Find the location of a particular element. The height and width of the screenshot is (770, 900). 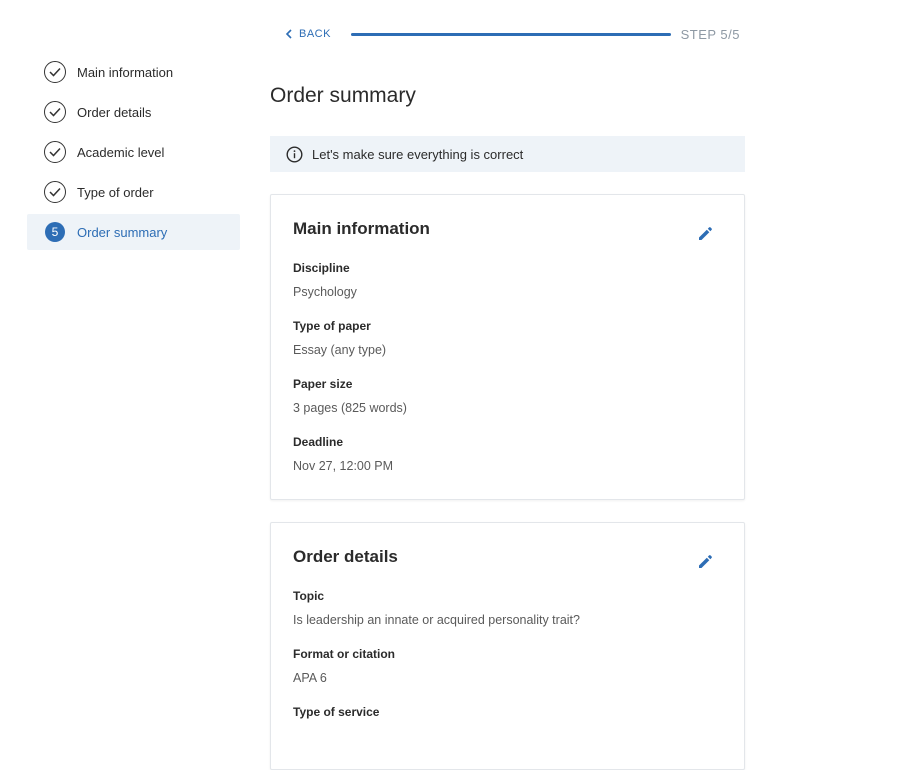

field-type-of-paper: Type of paper Essay (any type) is located at coordinates (507, 340).